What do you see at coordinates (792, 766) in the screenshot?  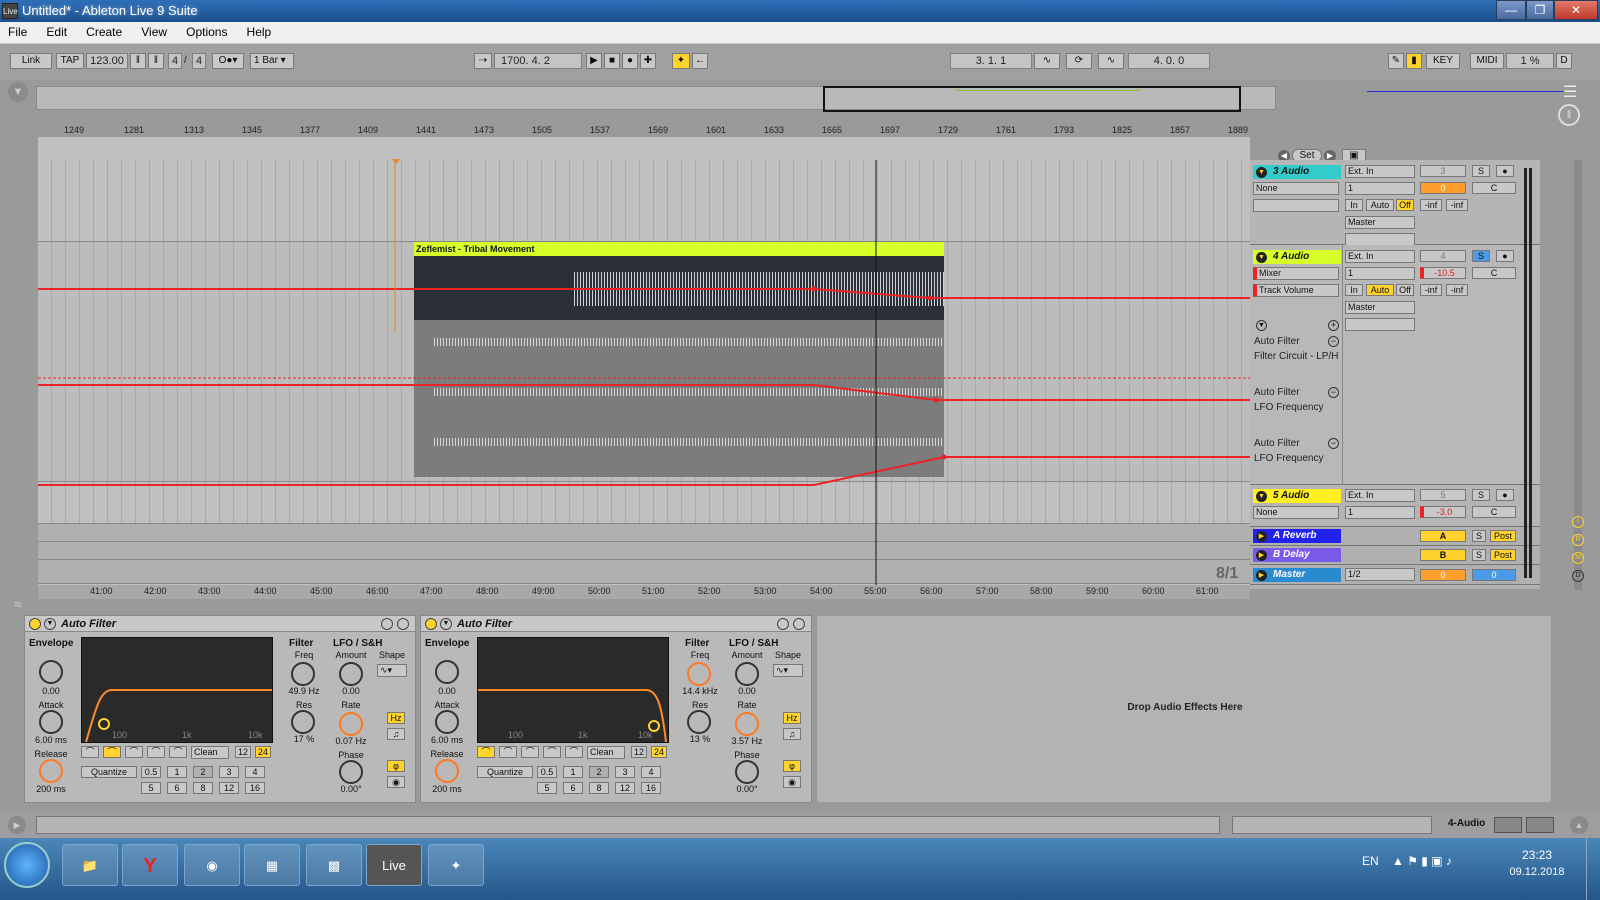 I see `phase-mode-button: φ` at bounding box center [792, 766].